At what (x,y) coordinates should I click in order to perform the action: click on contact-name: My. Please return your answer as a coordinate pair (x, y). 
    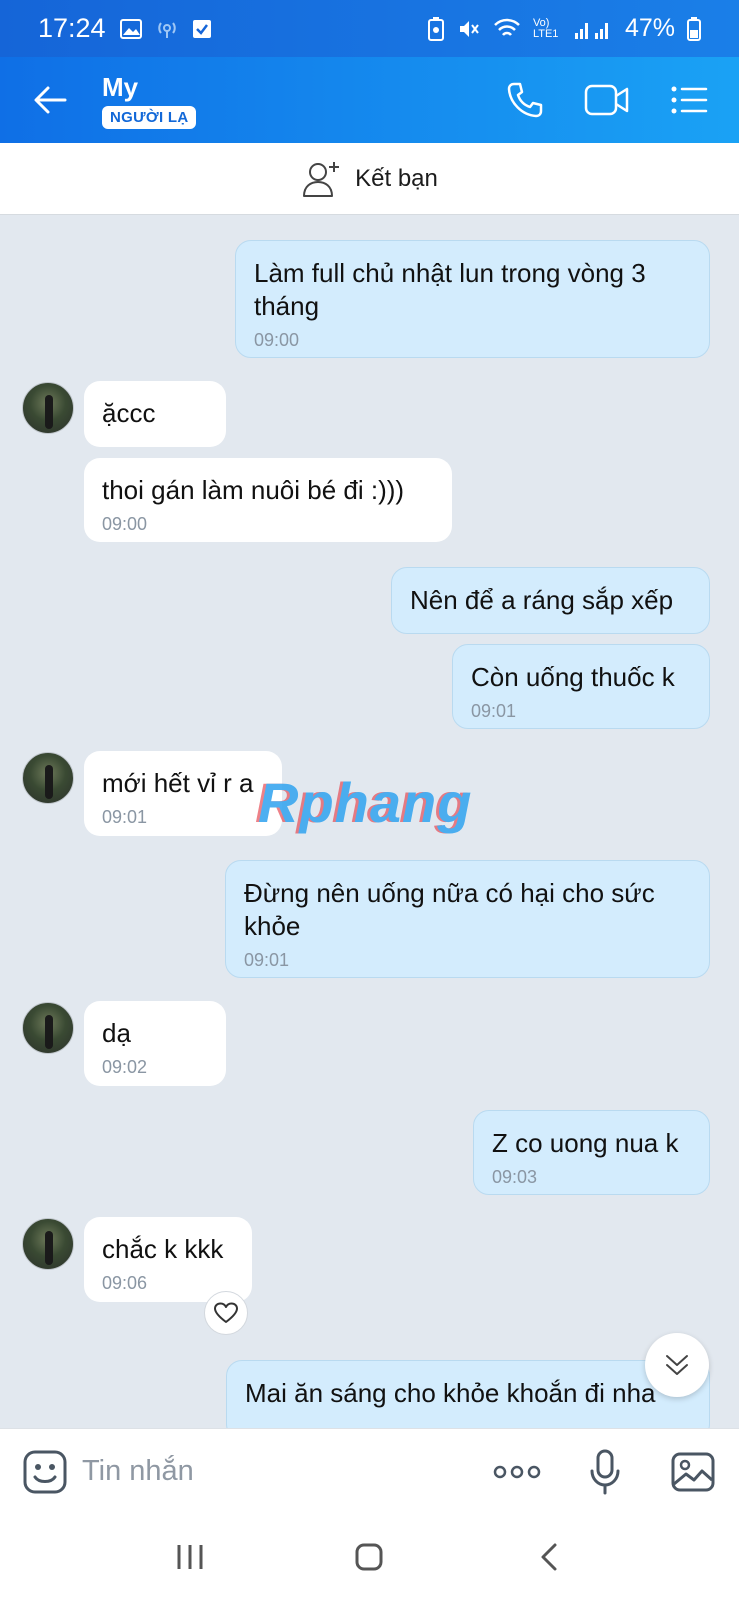
    Looking at the image, I should click on (120, 86).